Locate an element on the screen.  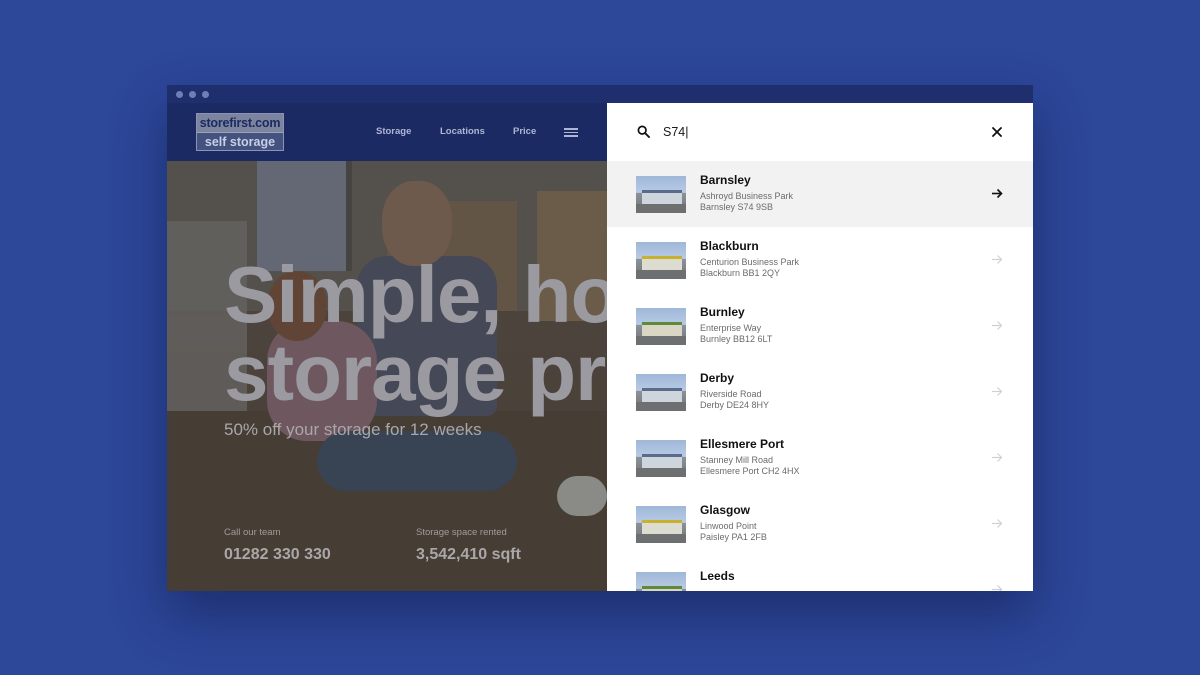
result-address-line1: Stanney Mill Road is located at coordinates (737, 460).